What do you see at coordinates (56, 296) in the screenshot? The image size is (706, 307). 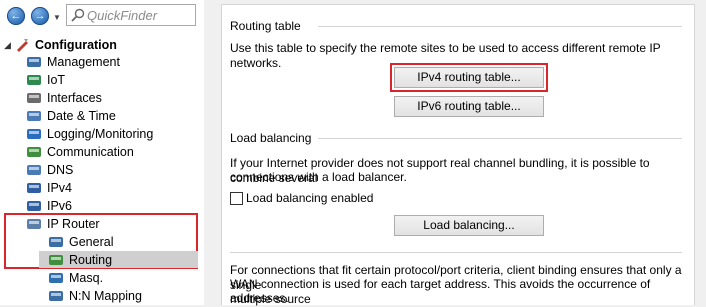 I see `nn-mapping-icon` at bounding box center [56, 296].